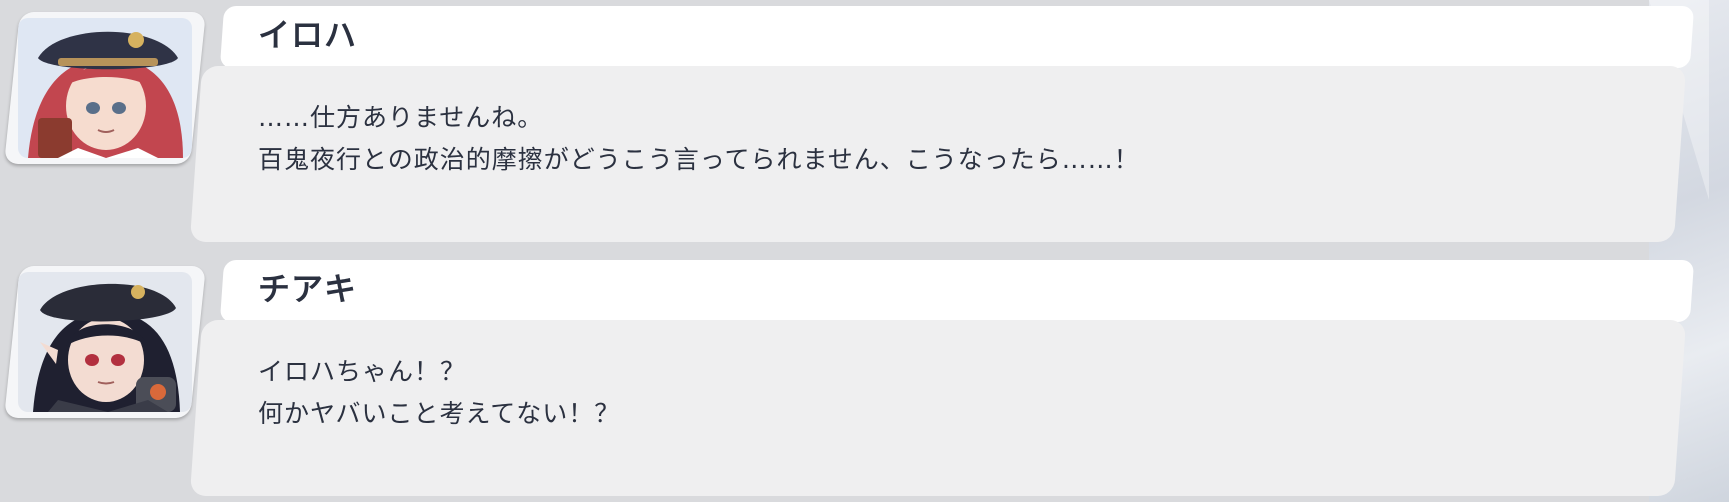 The width and height of the screenshot is (1729, 502). I want to click on speaker-avatar-iroha, so click(105, 88).